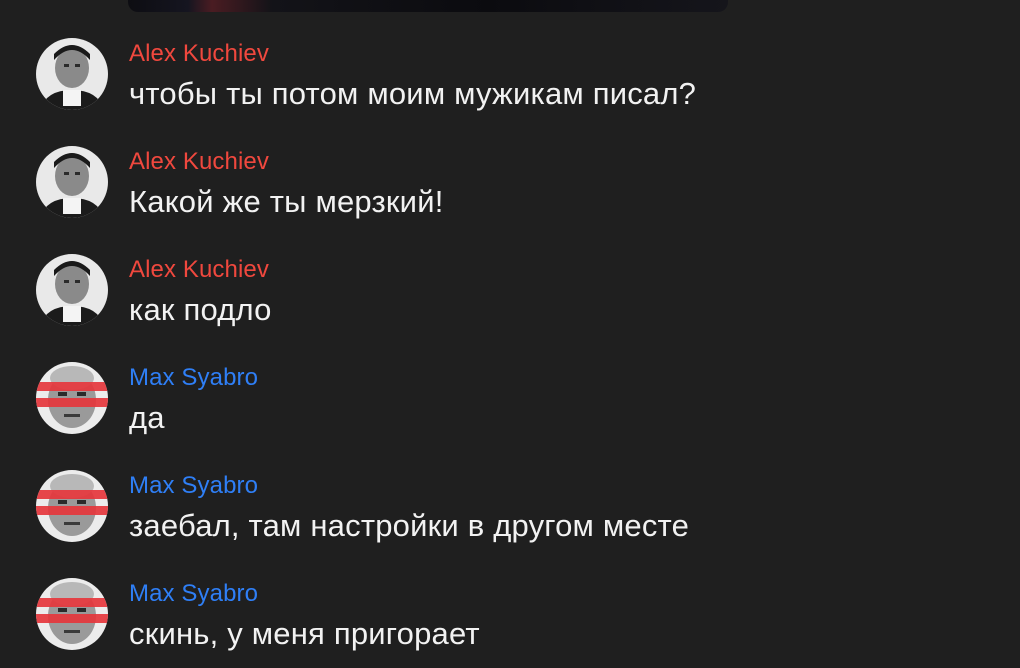 This screenshot has height=668, width=1020. Describe the element at coordinates (510, 622) in the screenshot. I see `chat-message: Max Syabro скинь, у меня пригорает` at that location.